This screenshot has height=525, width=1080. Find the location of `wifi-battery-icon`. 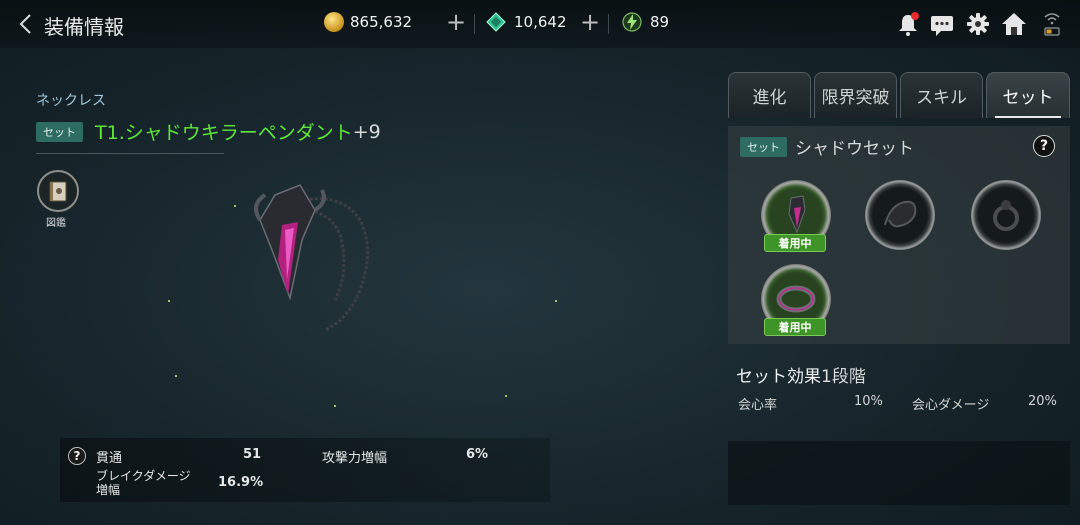

wifi-battery-icon is located at coordinates (1052, 24).